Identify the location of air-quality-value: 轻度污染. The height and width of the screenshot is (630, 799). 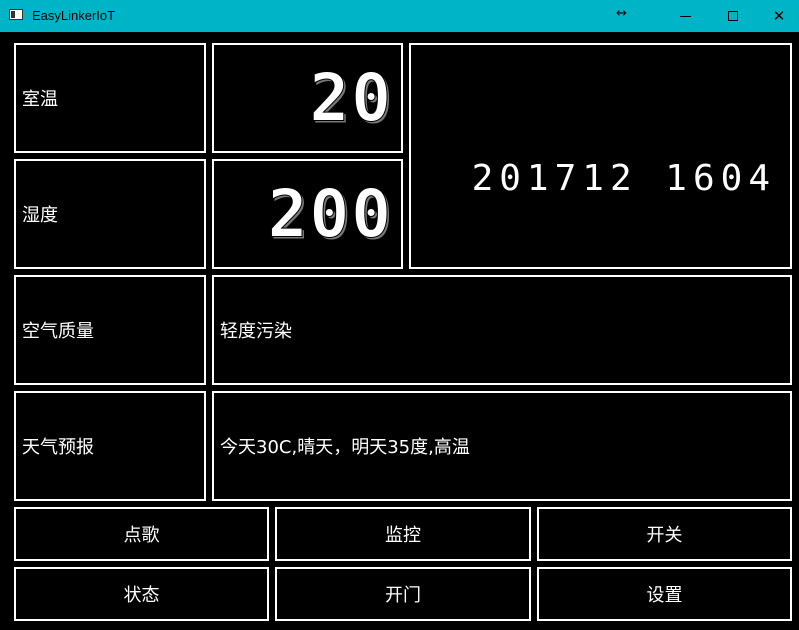
(256, 331).